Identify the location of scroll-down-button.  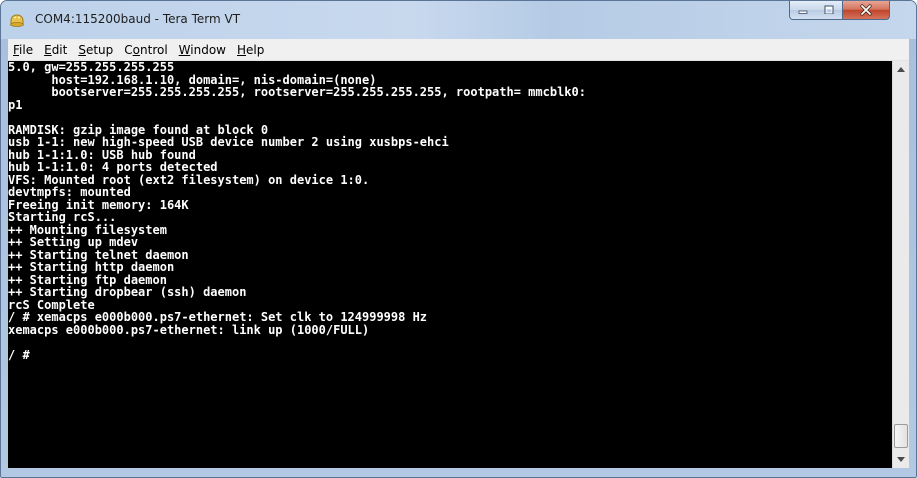
(901, 459).